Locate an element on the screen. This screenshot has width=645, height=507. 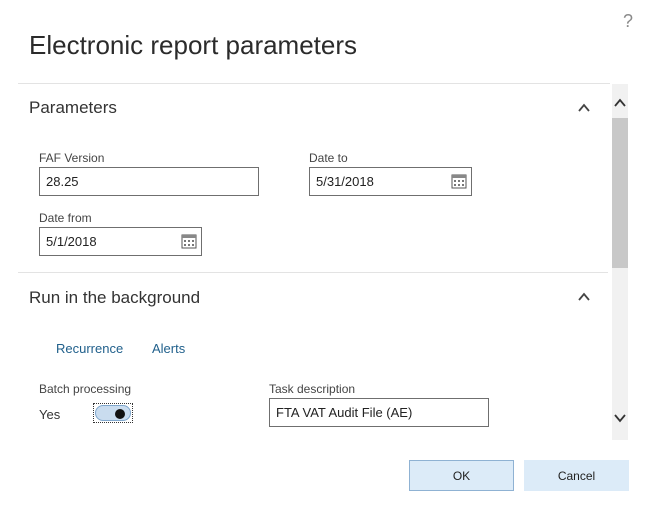
batch-processing-label: Batch processing is located at coordinates (85, 389).